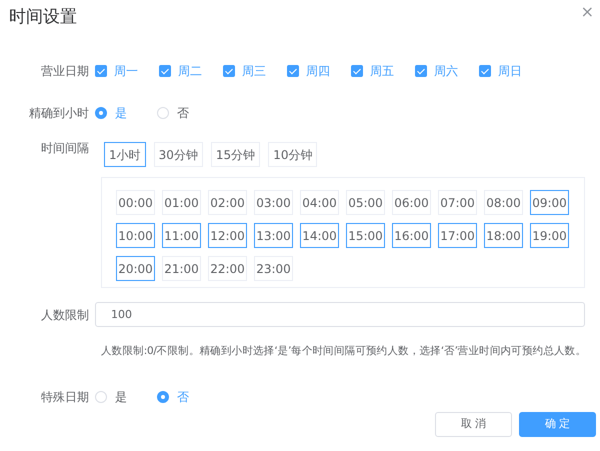 The image size is (600, 451). Describe the element at coordinates (365, 235) in the screenshot. I see `time-slot: 15:00` at that location.